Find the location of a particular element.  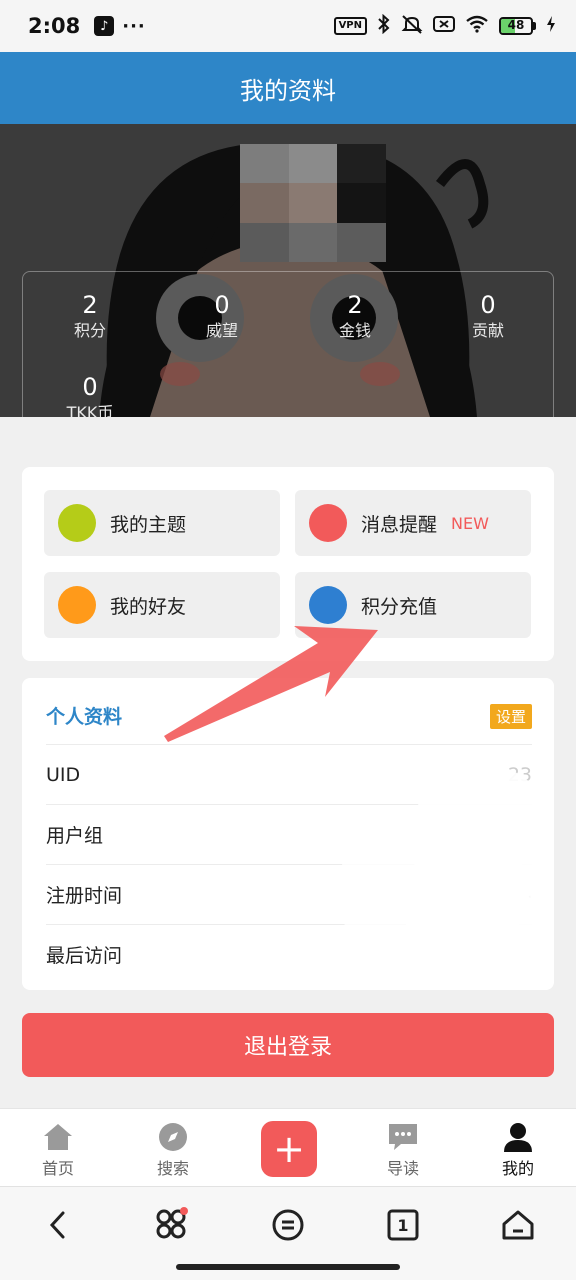

battery-icon: 48 is located at coordinates (517, 26).